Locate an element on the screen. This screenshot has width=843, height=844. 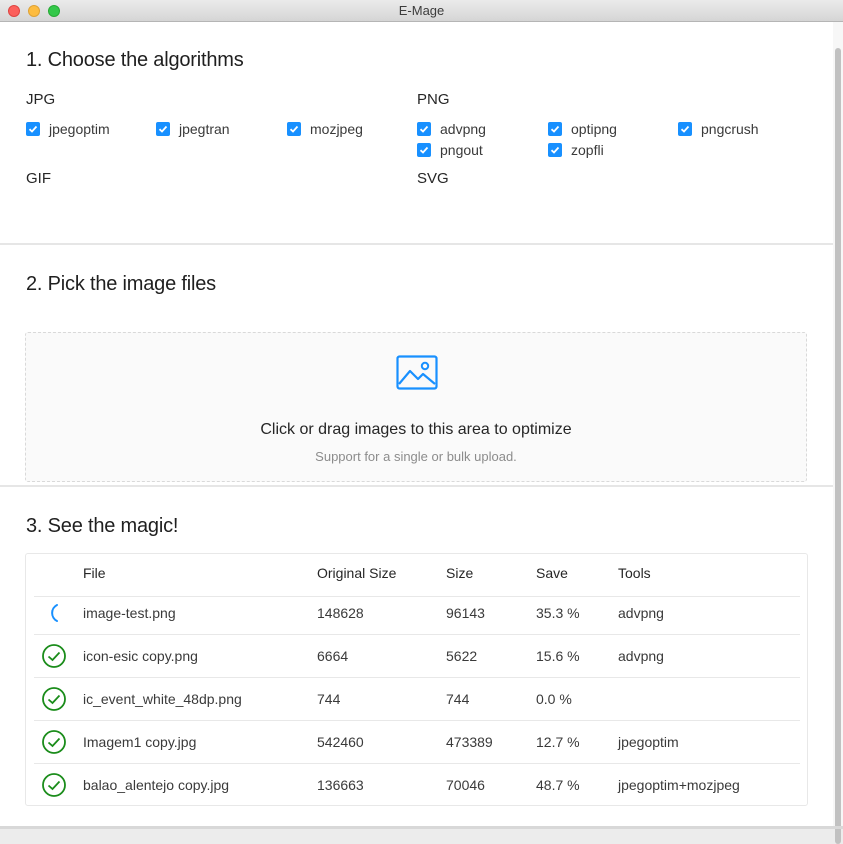
savings: 35.3 % is located at coordinates (558, 613).